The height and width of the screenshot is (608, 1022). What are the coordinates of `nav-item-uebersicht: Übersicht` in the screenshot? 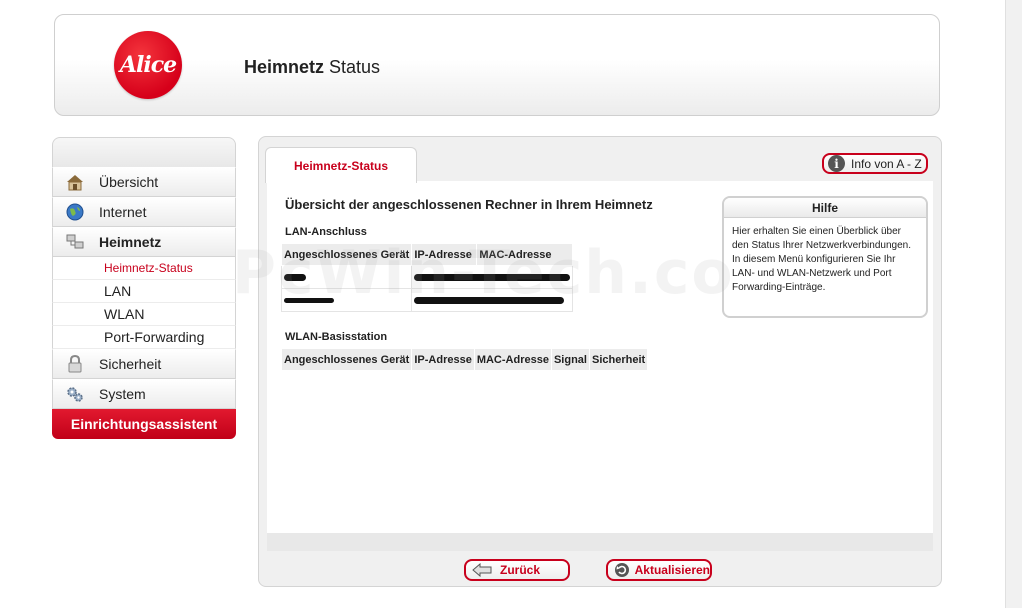 It's located at (144, 182).